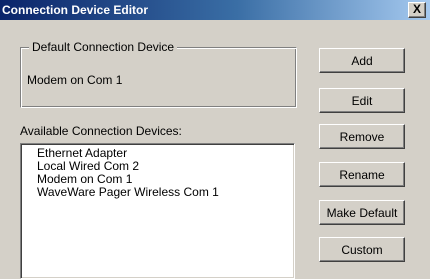 The width and height of the screenshot is (430, 279). I want to click on available-devices-label: Available Connection Devices:, so click(101, 131).